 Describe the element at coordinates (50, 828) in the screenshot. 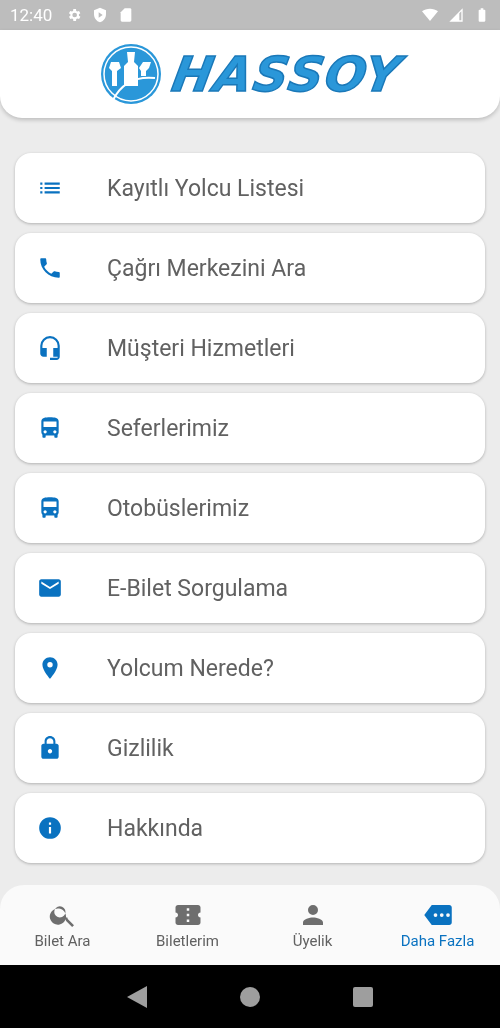

I see `info-icon` at that location.